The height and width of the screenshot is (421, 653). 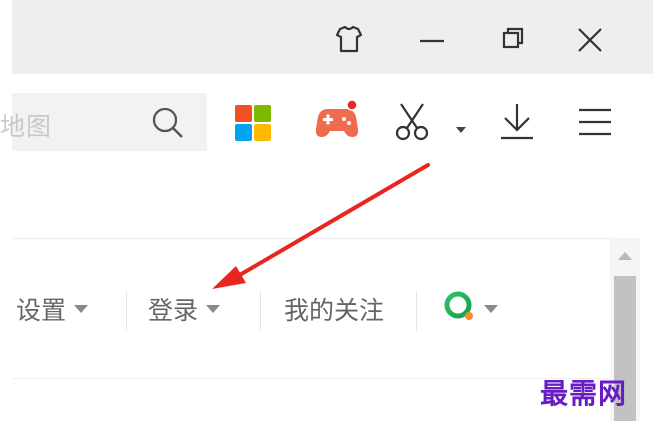 What do you see at coordinates (173, 310) in the screenshot?
I see `login-label: 登录` at bounding box center [173, 310].